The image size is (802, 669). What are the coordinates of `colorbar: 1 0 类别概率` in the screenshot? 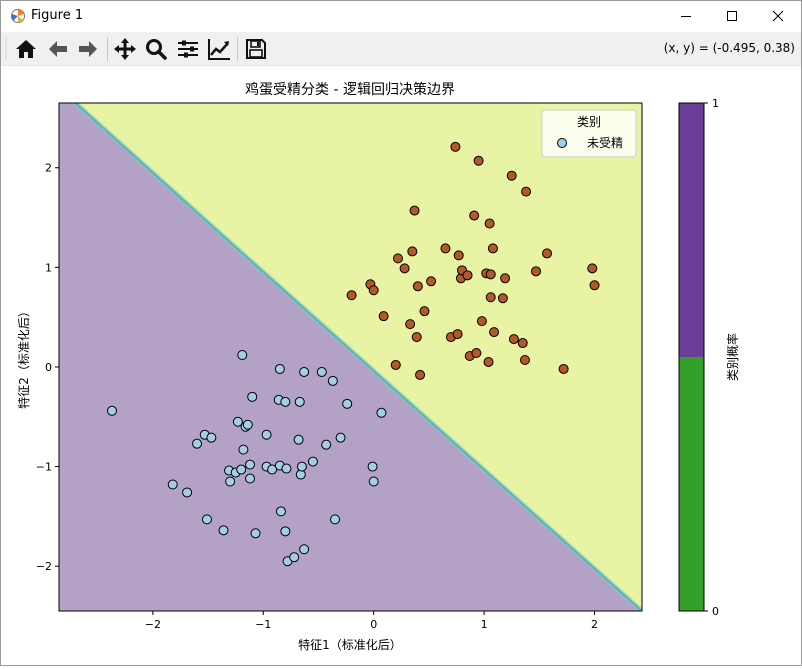 It's located at (709, 357).